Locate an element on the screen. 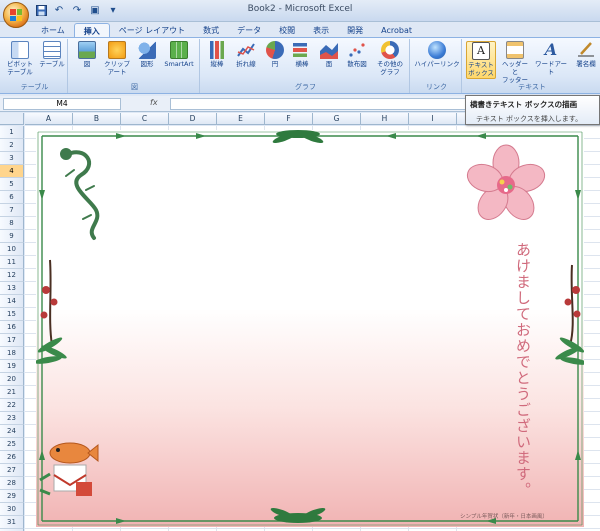  row-header: 13 is located at coordinates (12, 288).